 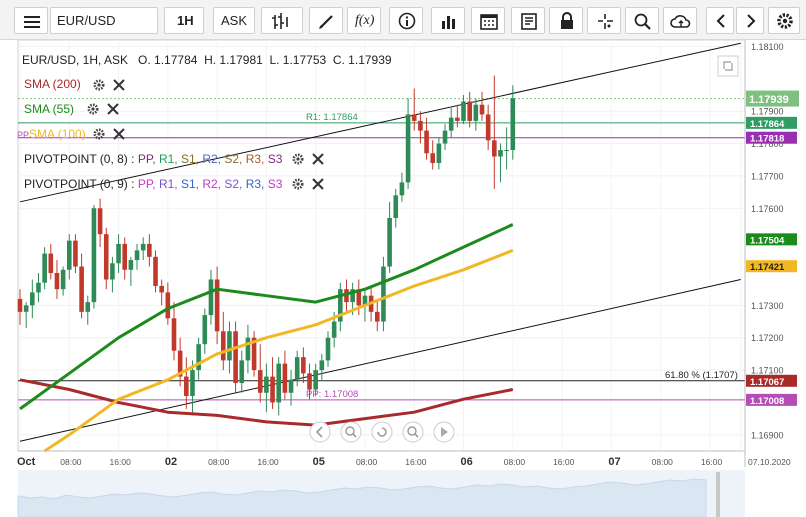 I want to click on pivot-a-level-s2: S2,, so click(x=235, y=159).